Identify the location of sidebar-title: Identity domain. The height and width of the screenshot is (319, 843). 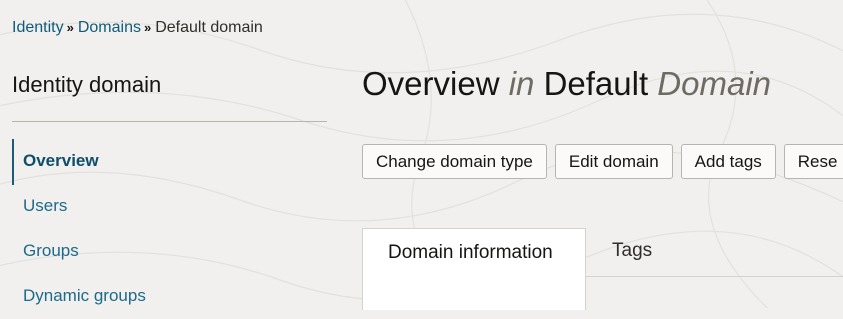
(87, 84).